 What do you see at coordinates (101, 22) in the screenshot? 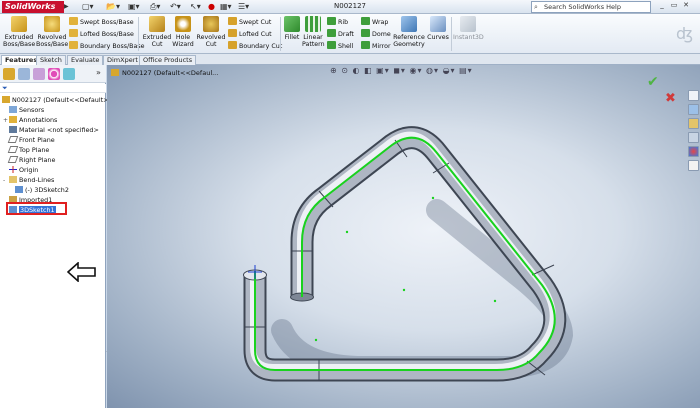
I see `swept-boss-button: Swept Boss/Base` at bounding box center [101, 22].